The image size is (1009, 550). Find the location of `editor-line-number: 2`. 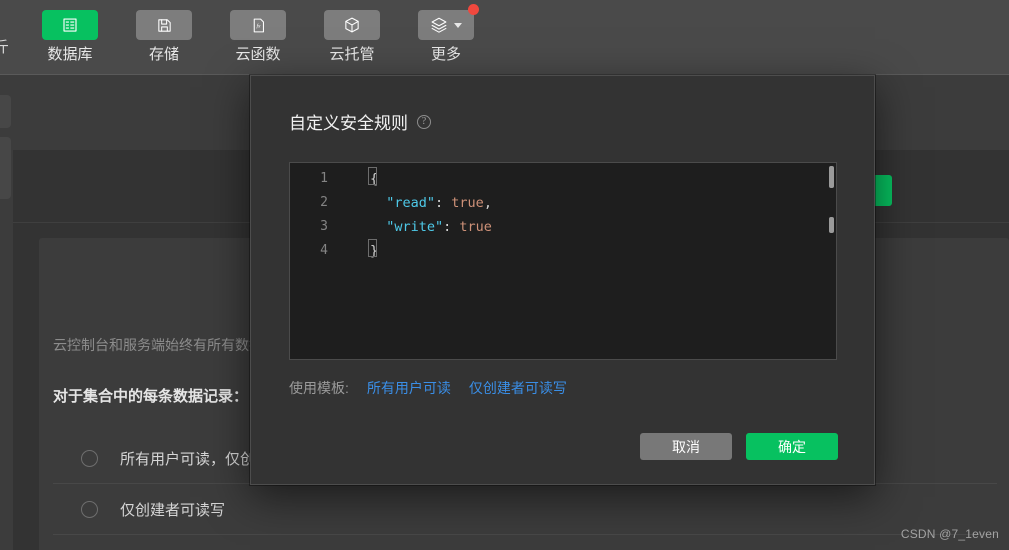

editor-line-number: 2 is located at coordinates (324, 202).